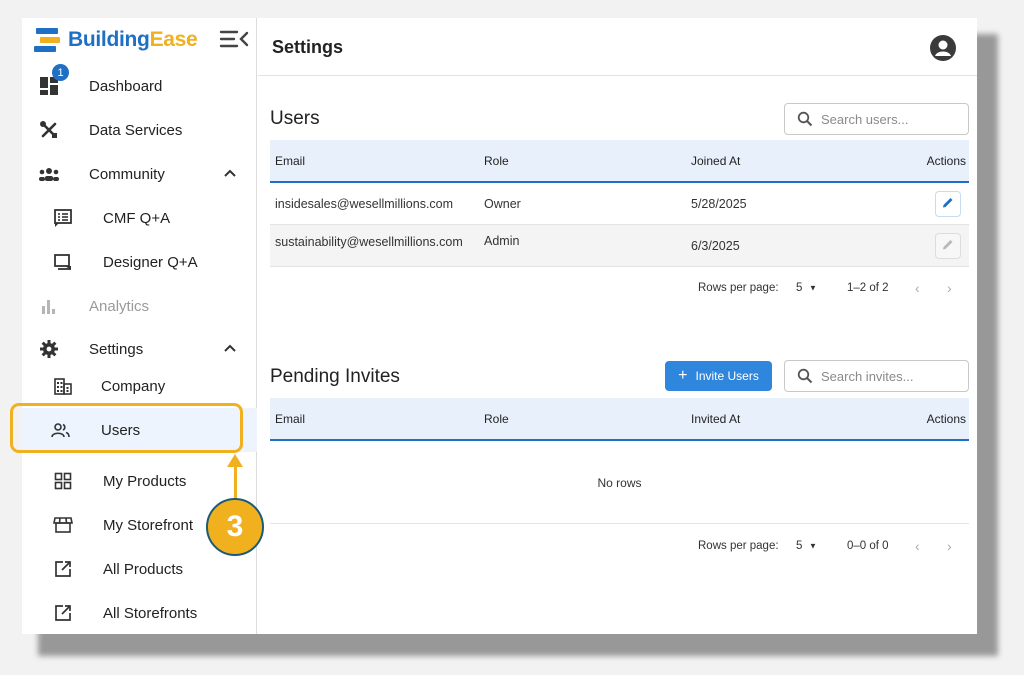 The height and width of the screenshot is (675, 1024). What do you see at coordinates (150, 613) in the screenshot?
I see `sidebar-item-label: All Storefronts` at bounding box center [150, 613].